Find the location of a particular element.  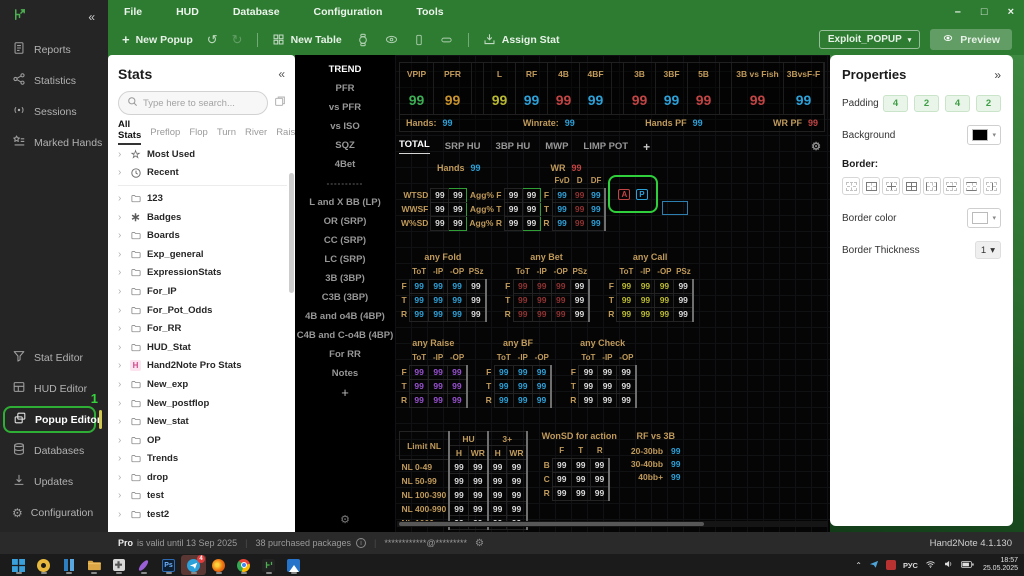

popup-section-lc--srp-: LC (SRP) is located at coordinates (345, 259).